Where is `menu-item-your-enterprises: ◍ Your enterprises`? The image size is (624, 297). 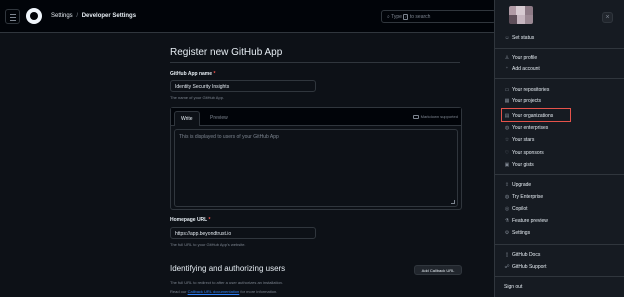 menu-item-your-enterprises: ◍ Your enterprises is located at coordinates (526, 128).